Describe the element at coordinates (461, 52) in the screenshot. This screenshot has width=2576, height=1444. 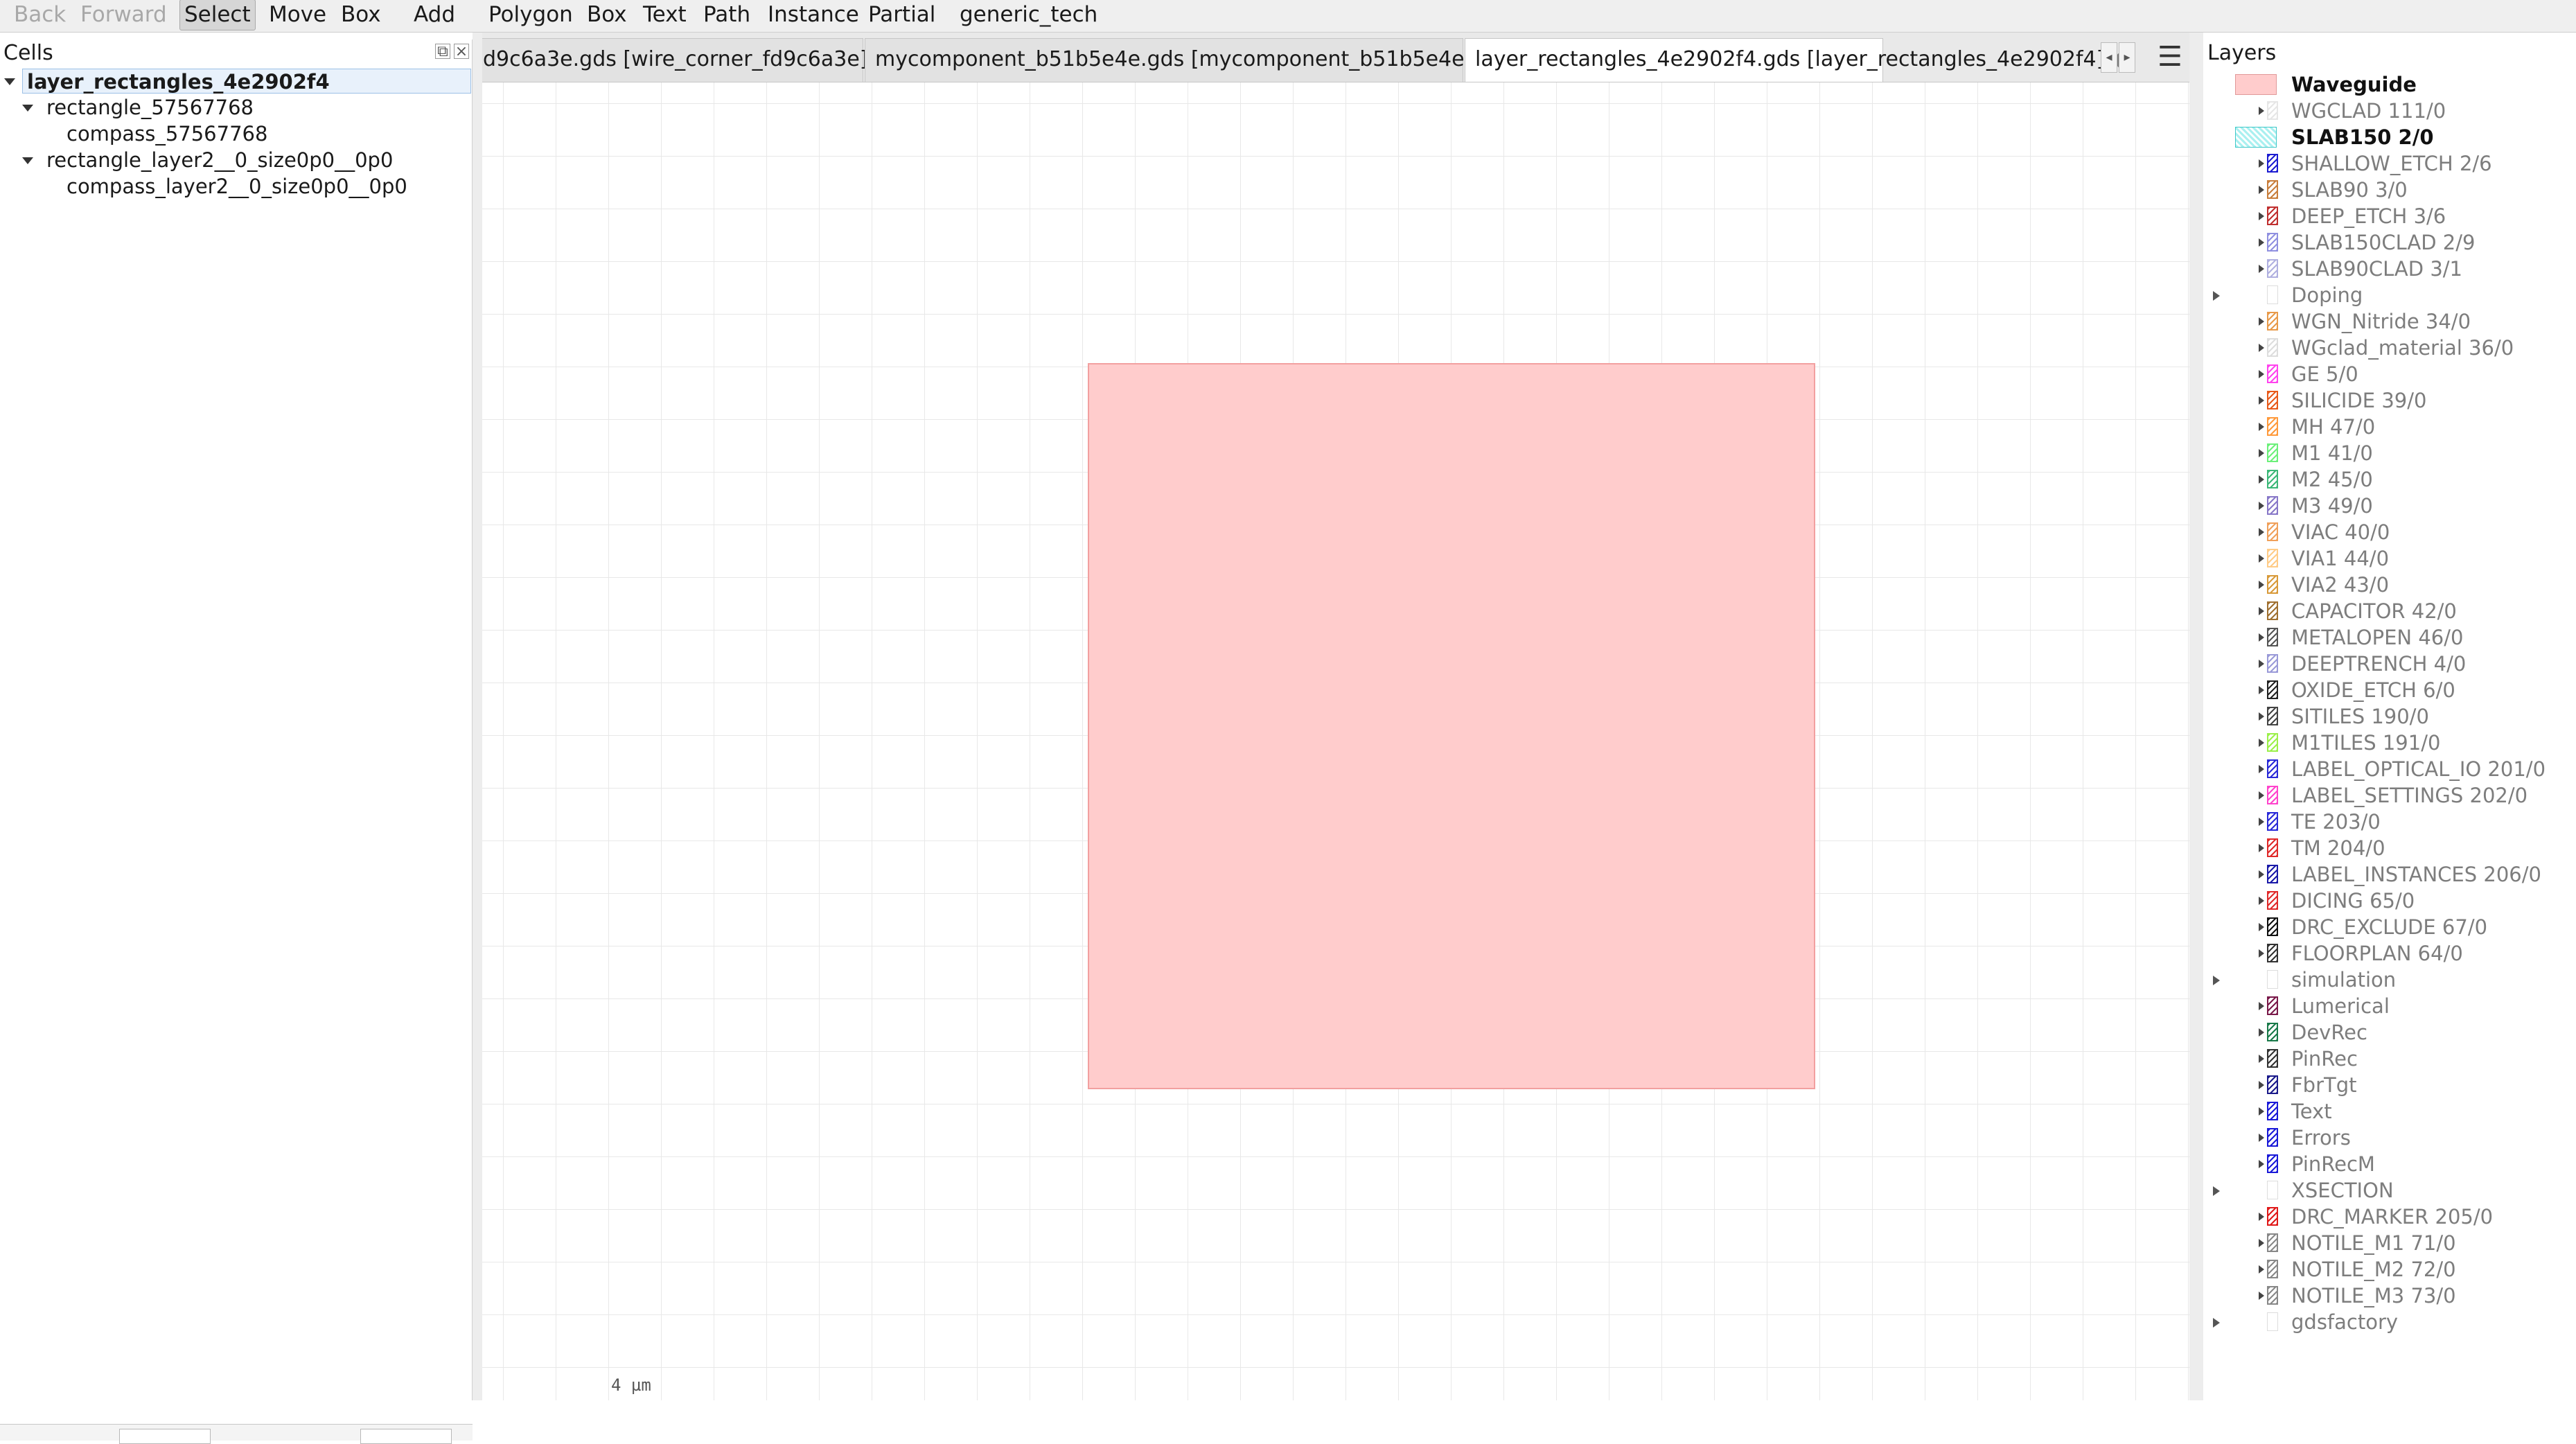
I see `close-panel-icon: ×` at that location.